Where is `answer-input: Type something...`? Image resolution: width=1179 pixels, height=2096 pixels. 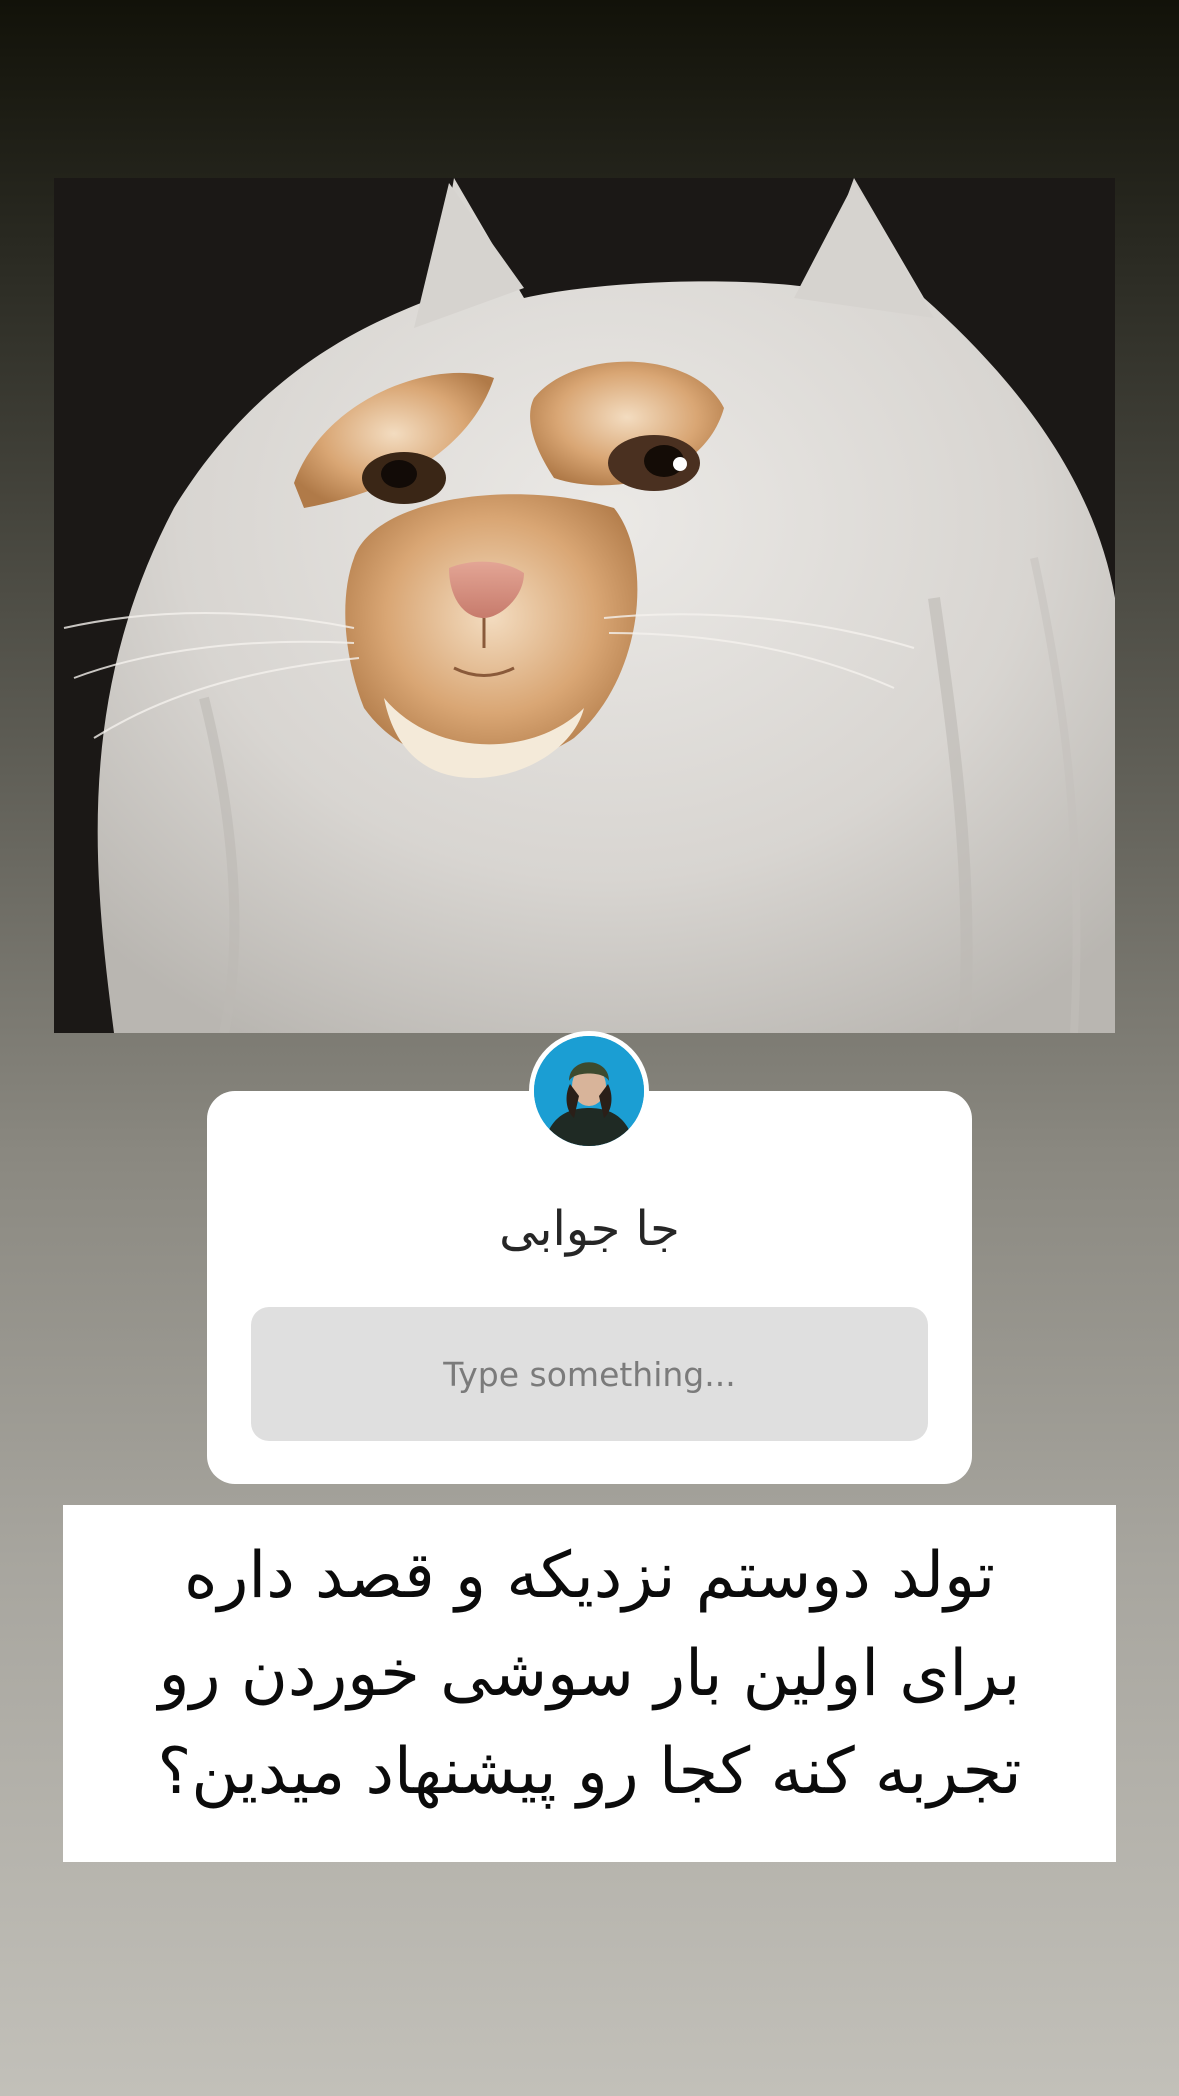
answer-input: Type something... is located at coordinates (589, 1374).